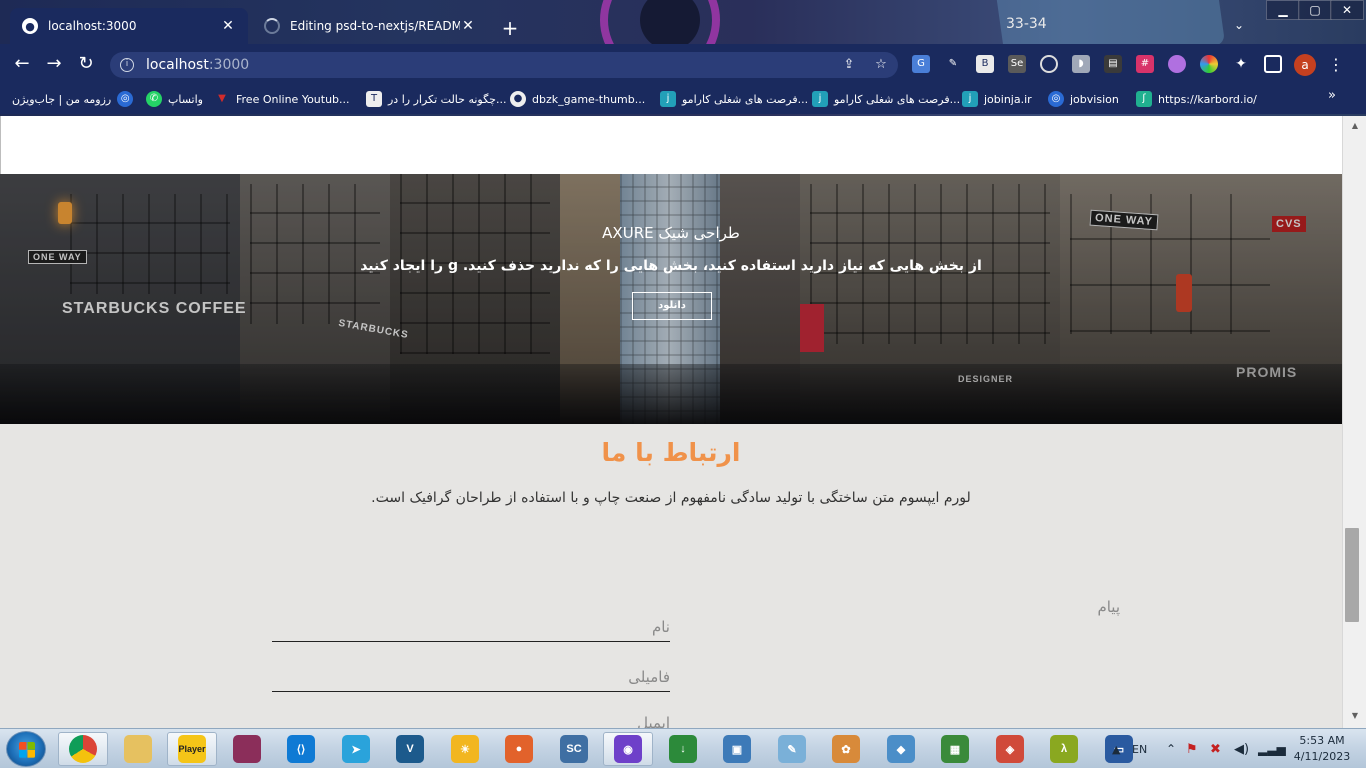  I want to click on pycharm-icon: V, so click(410, 749).